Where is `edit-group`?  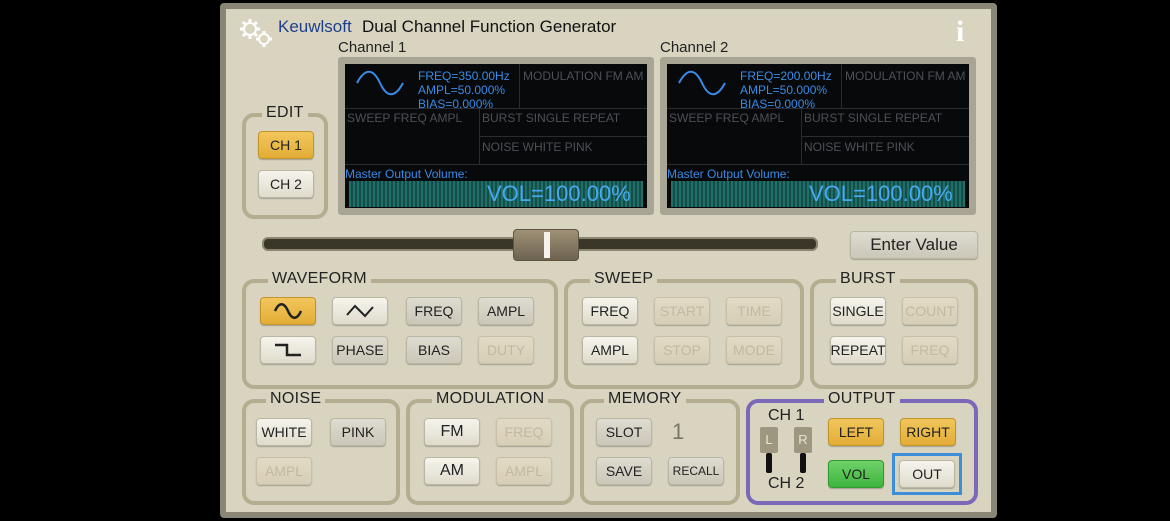
edit-group is located at coordinates (285, 166).